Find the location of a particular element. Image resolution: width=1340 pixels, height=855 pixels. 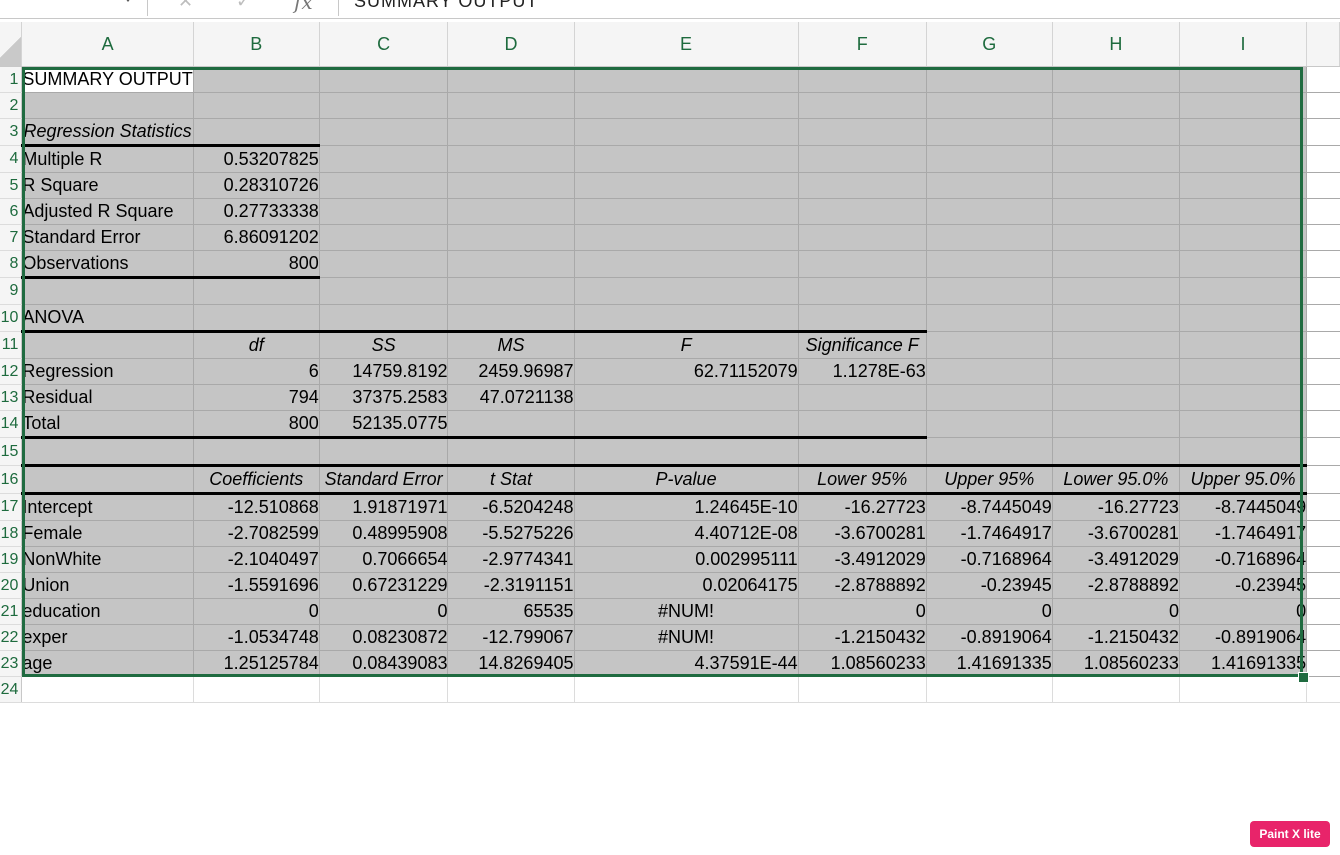

cell-j1 is located at coordinates (1323, 79).